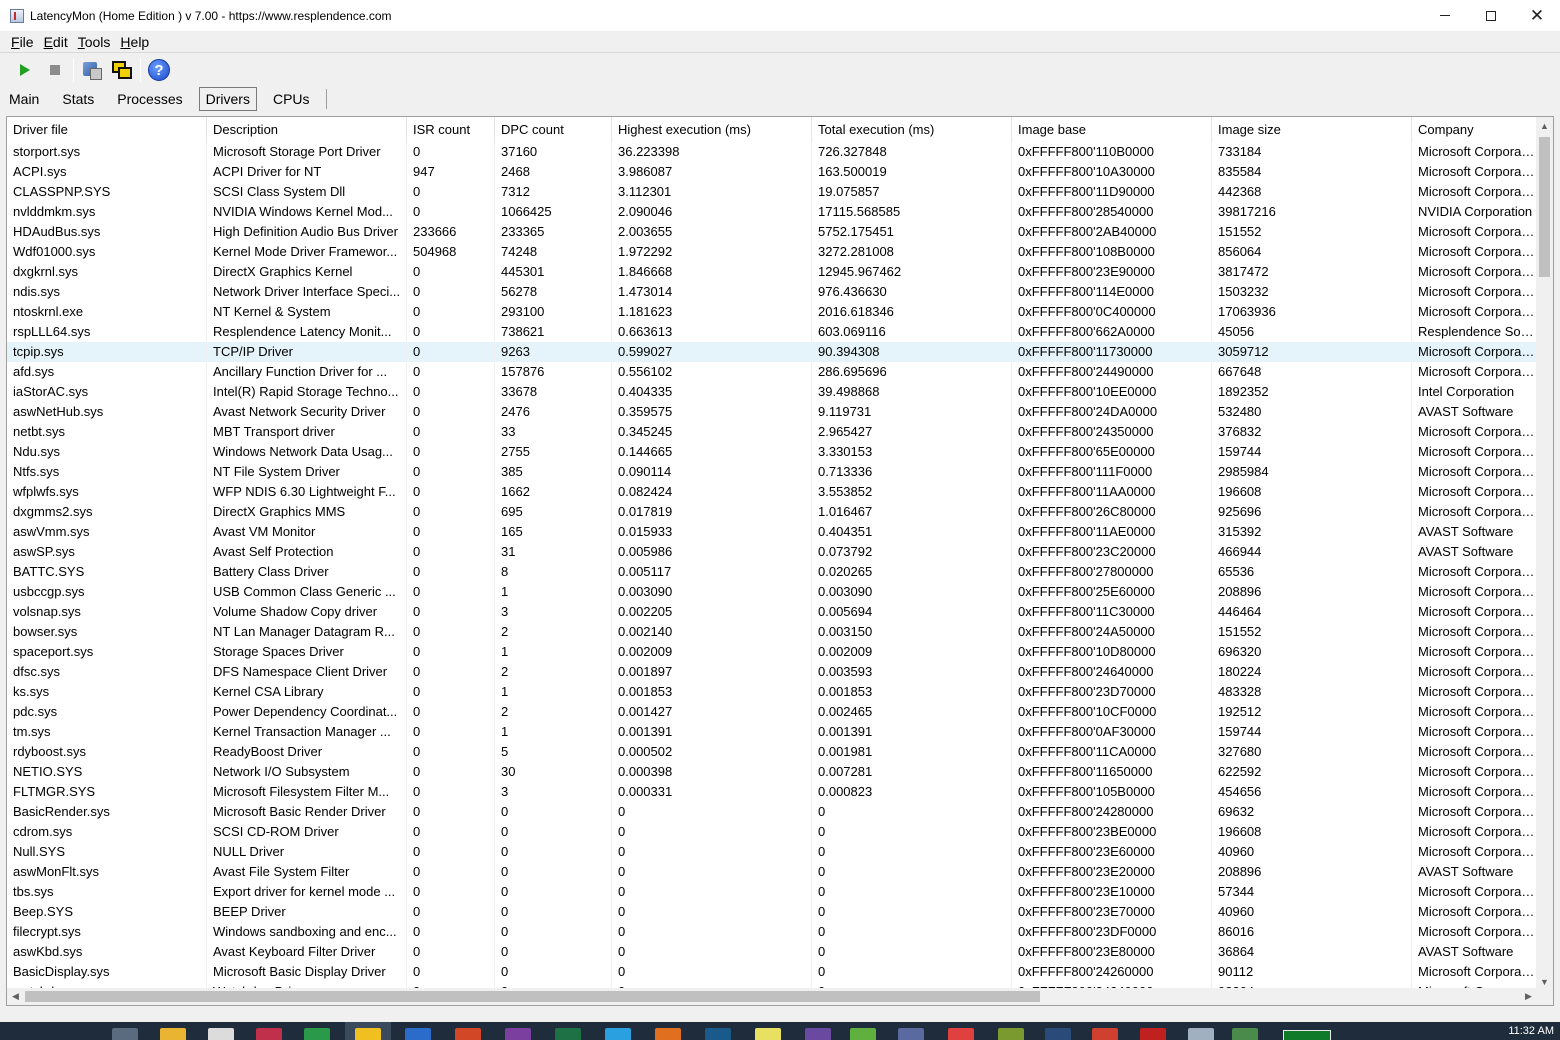 Image resolution: width=1560 pixels, height=1040 pixels. Describe the element at coordinates (532, 996) in the screenshot. I see `horizontal-scroll-thumb` at that location.